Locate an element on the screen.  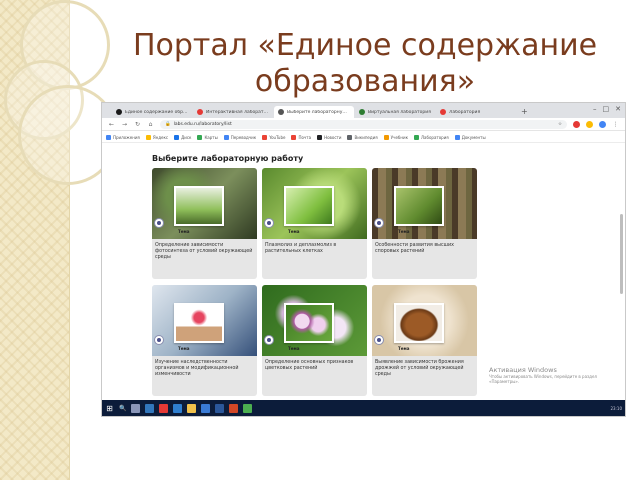
bookmark-item: Википедия is located at coordinates (362, 137).